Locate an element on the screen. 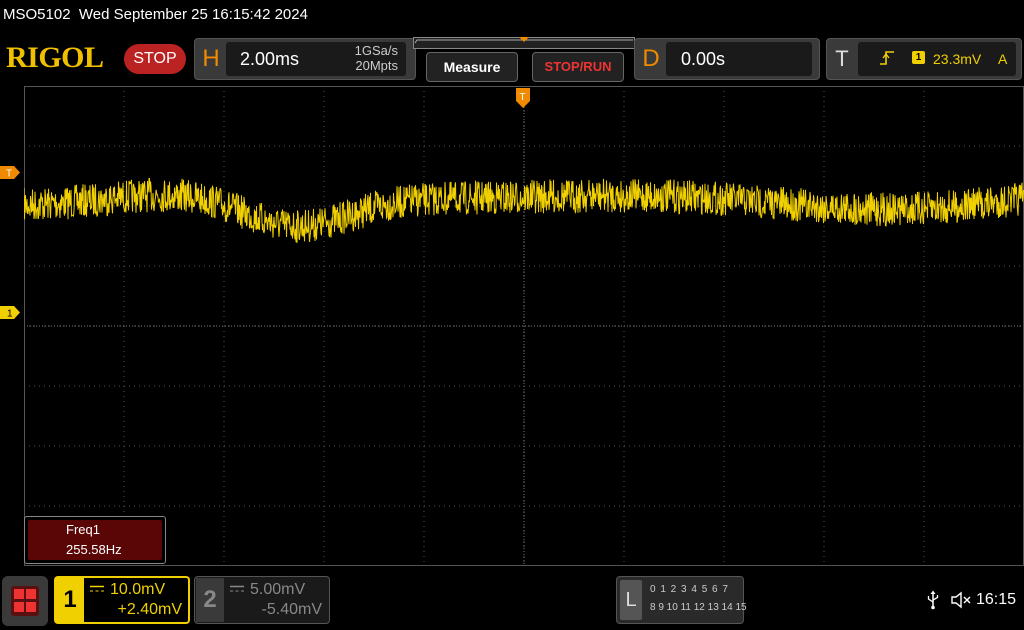 This screenshot has width=1024, height=630. status-line: MSO5102 Wed September 25 16:15:42 2024 is located at coordinates (512, 15).